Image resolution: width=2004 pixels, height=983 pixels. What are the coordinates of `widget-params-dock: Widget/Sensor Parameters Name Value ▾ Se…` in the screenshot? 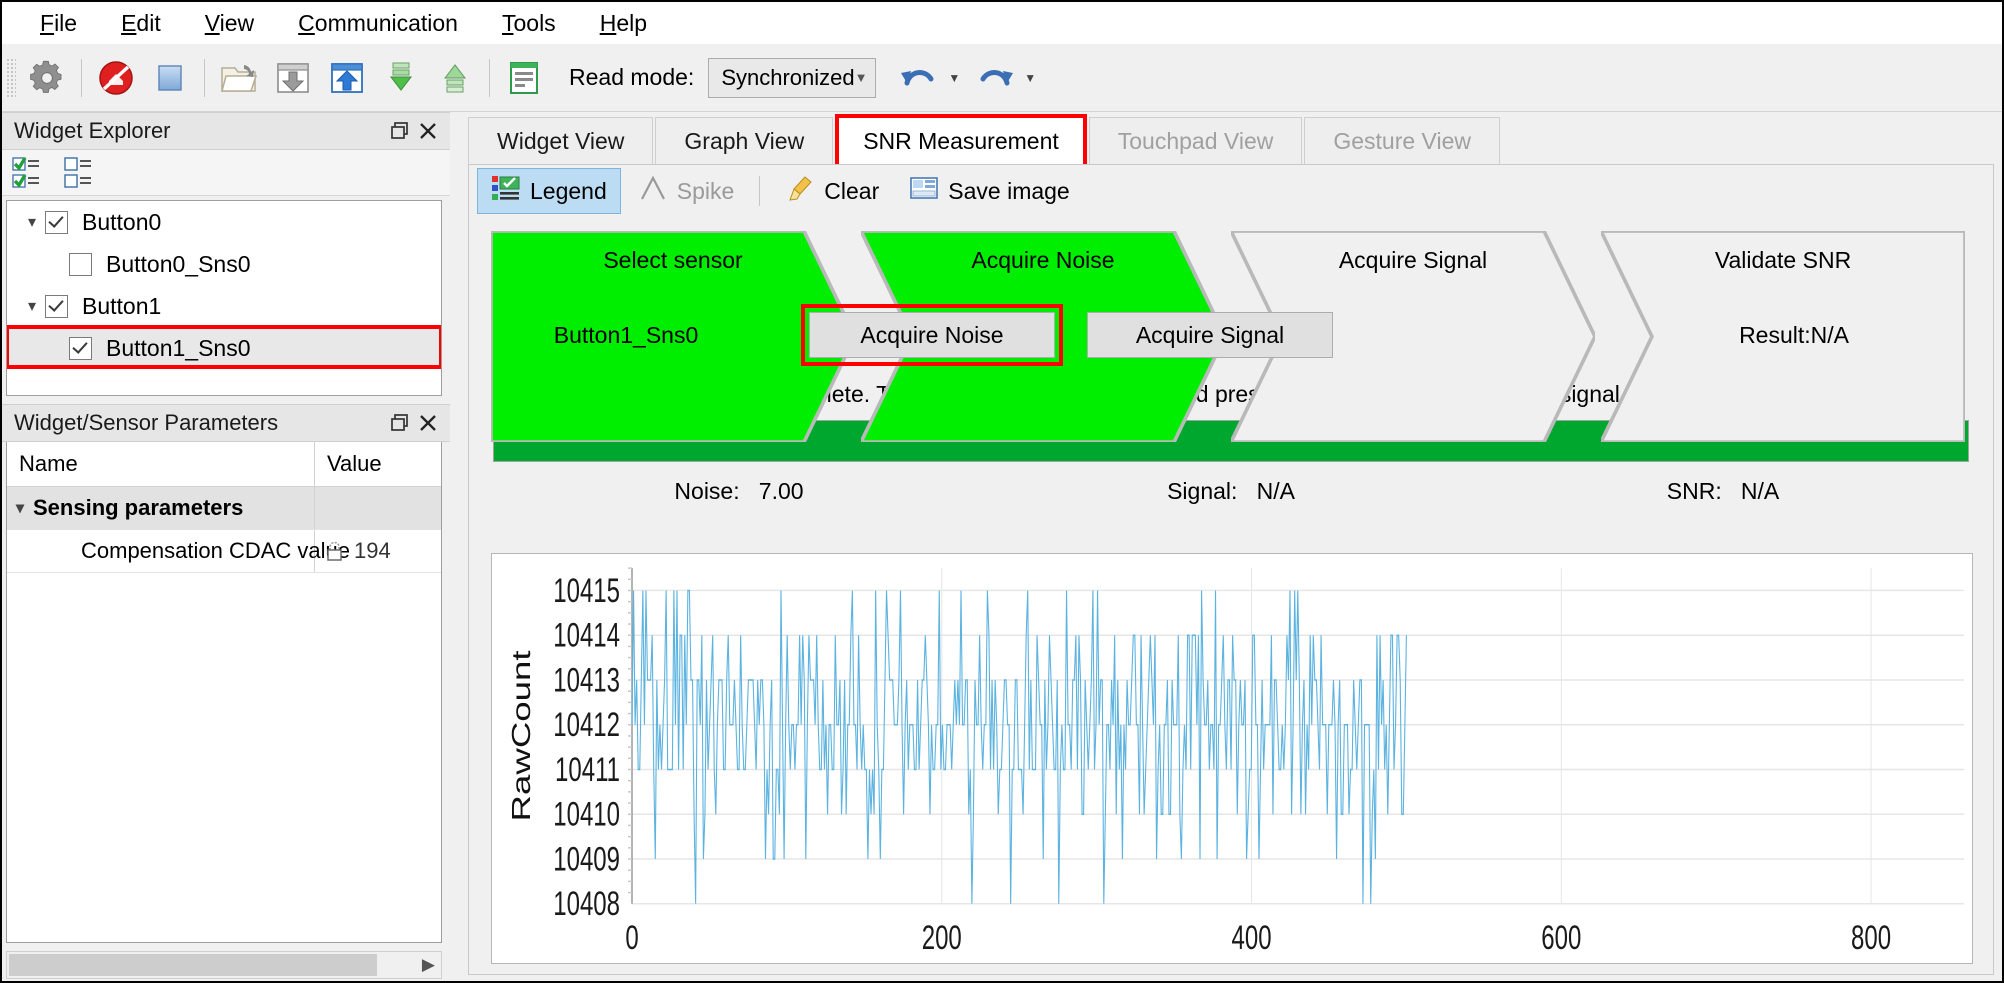 It's located at (226, 692).